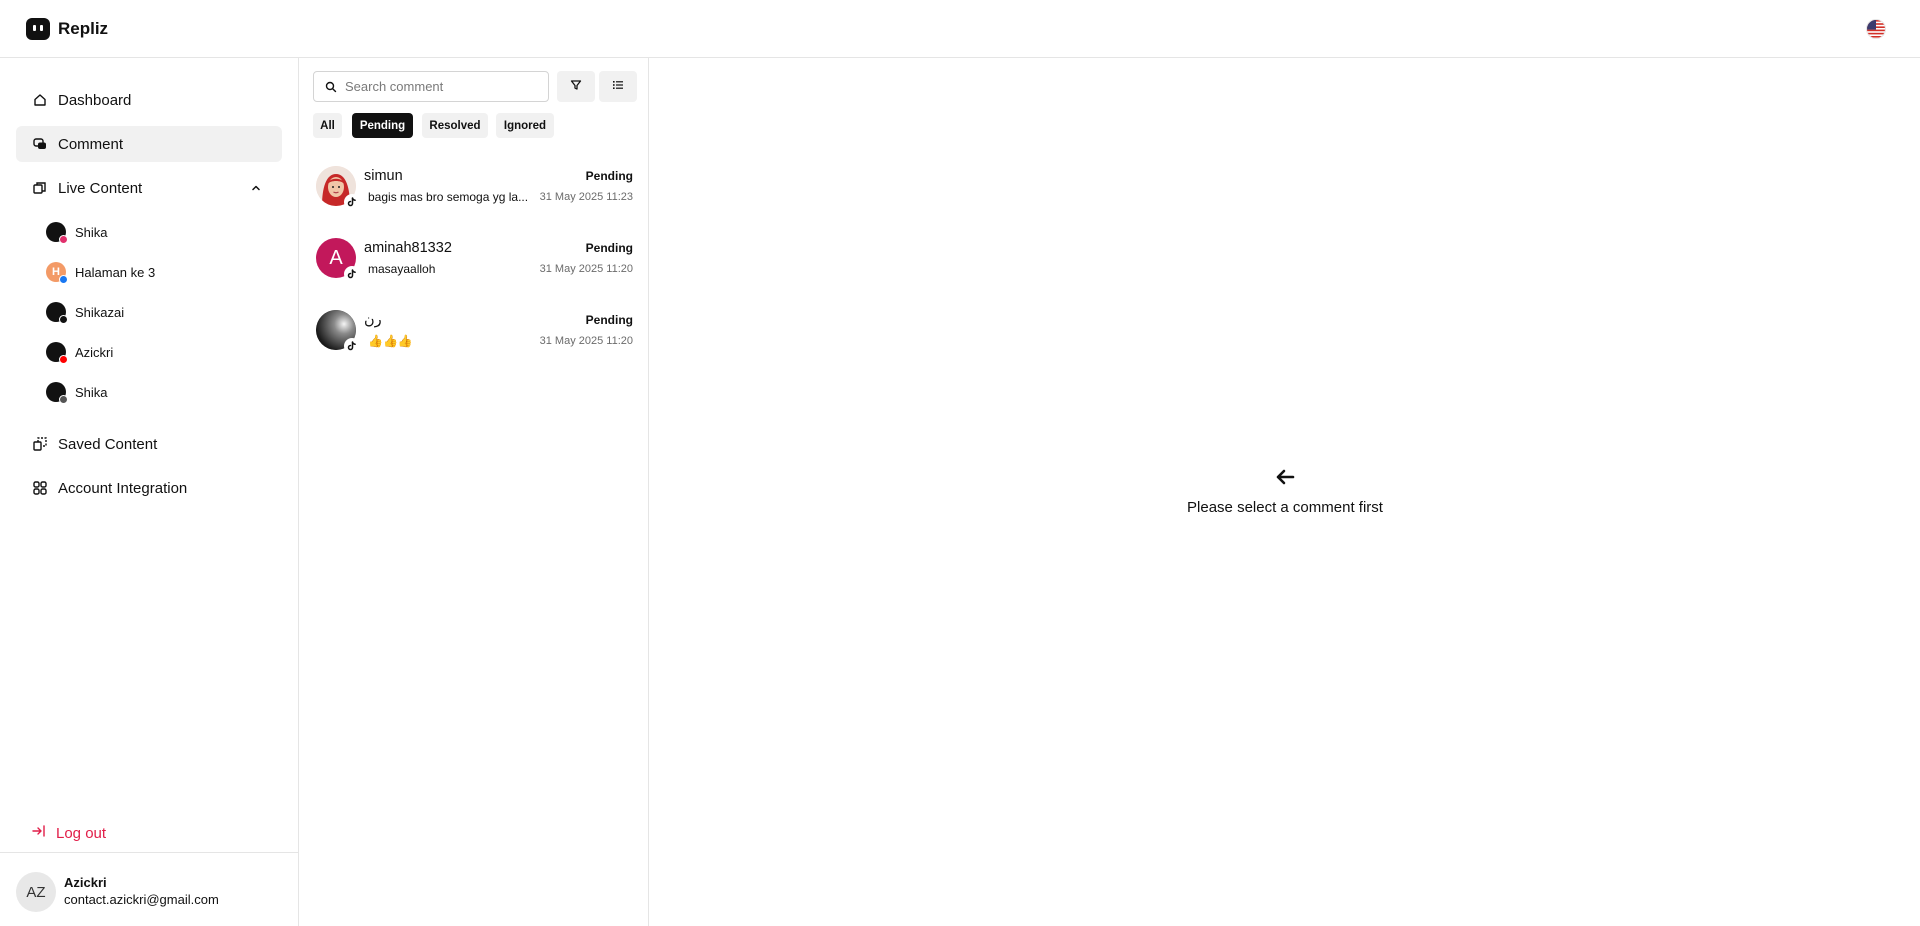  What do you see at coordinates (85, 882) in the screenshot?
I see `user-name: Azickri` at bounding box center [85, 882].